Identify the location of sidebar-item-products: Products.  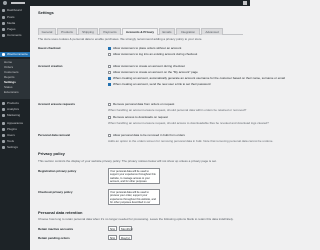
(15, 103).